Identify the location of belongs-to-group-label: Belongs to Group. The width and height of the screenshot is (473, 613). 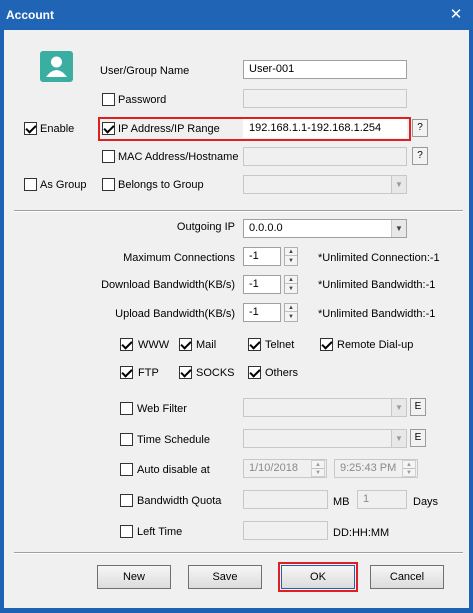
(161, 185).